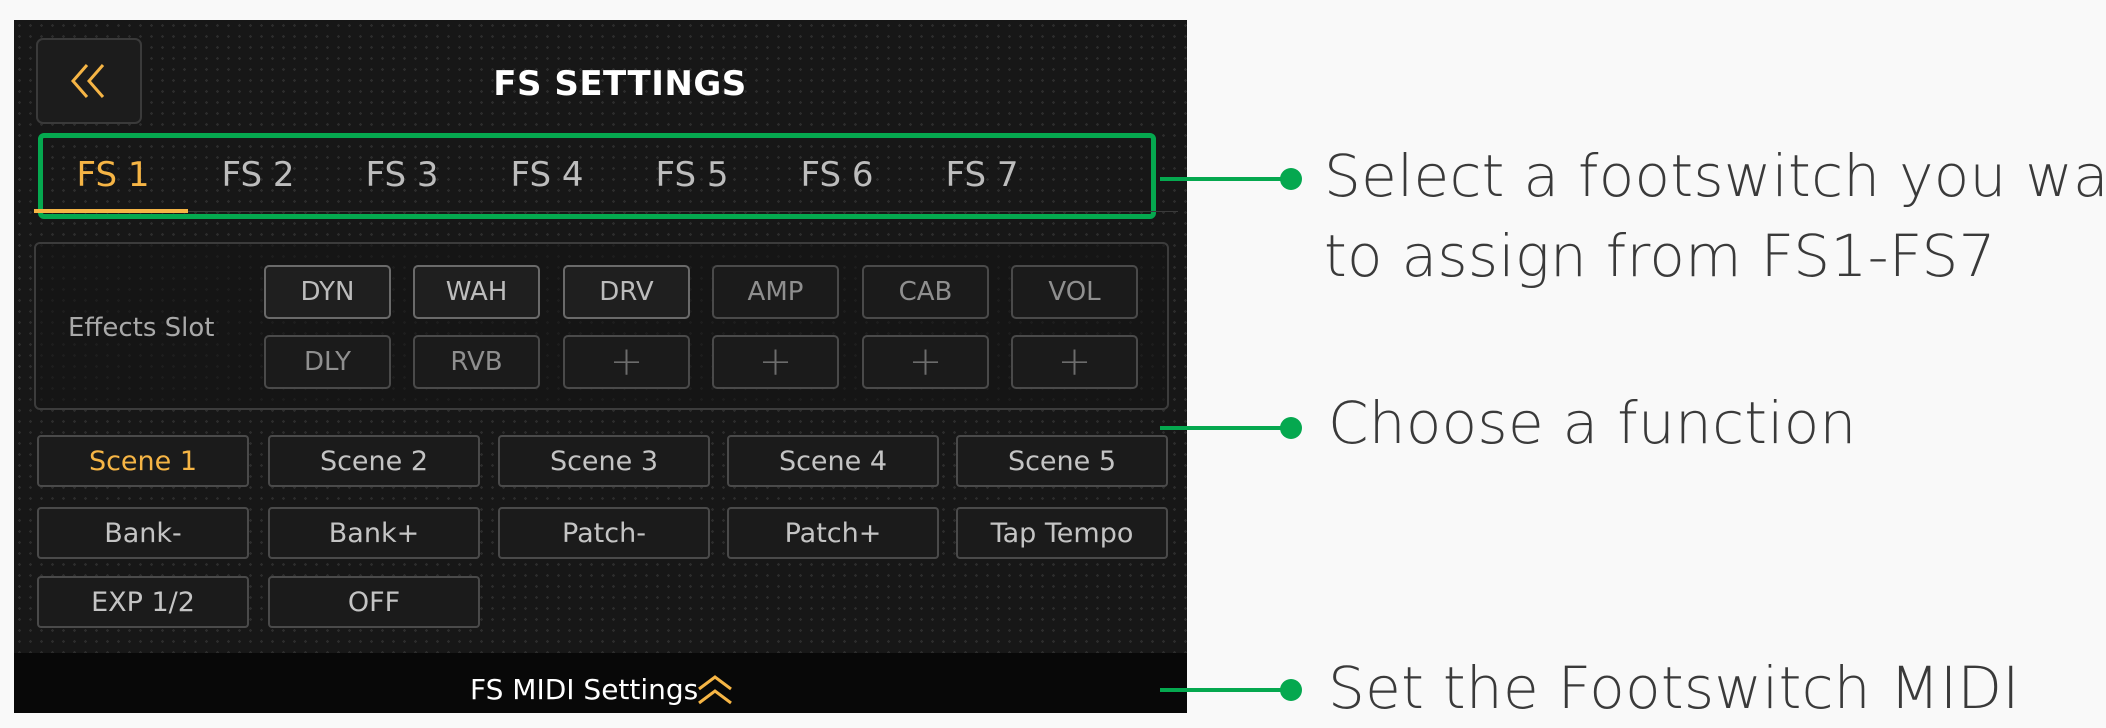 This screenshot has width=2106, height=728. What do you see at coordinates (837, 175) in the screenshot?
I see `tab-fs6: FS 6` at bounding box center [837, 175].